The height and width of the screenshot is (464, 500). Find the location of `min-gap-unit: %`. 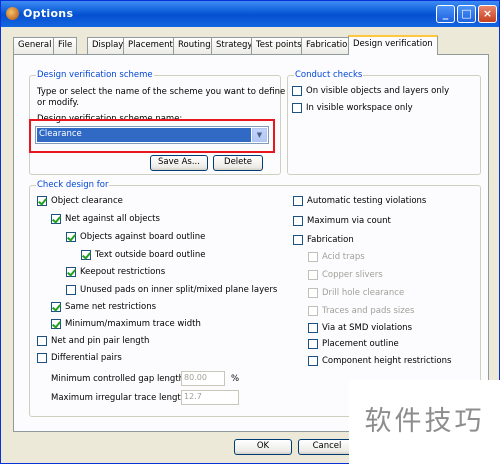

min-gap-unit: % is located at coordinates (235, 379).